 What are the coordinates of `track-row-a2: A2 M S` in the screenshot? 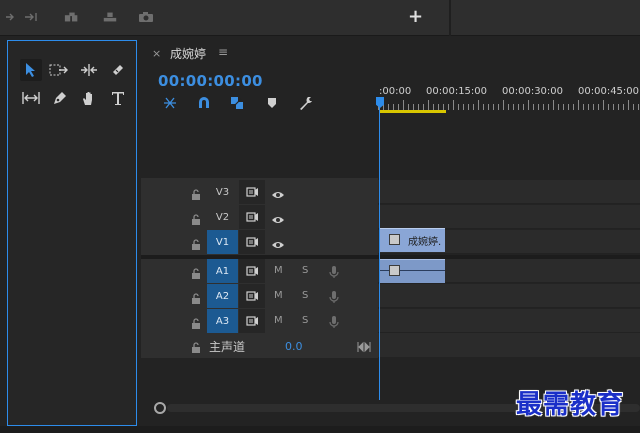 It's located at (390, 296).